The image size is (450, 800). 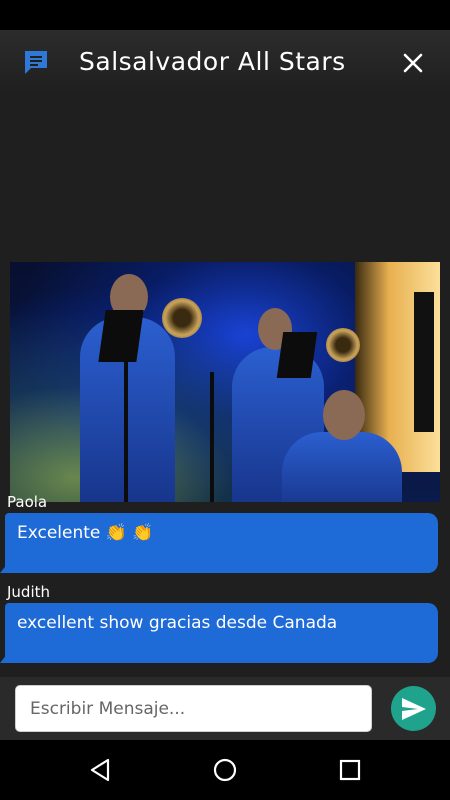 I want to click on musician-right, so click(x=342, y=467).